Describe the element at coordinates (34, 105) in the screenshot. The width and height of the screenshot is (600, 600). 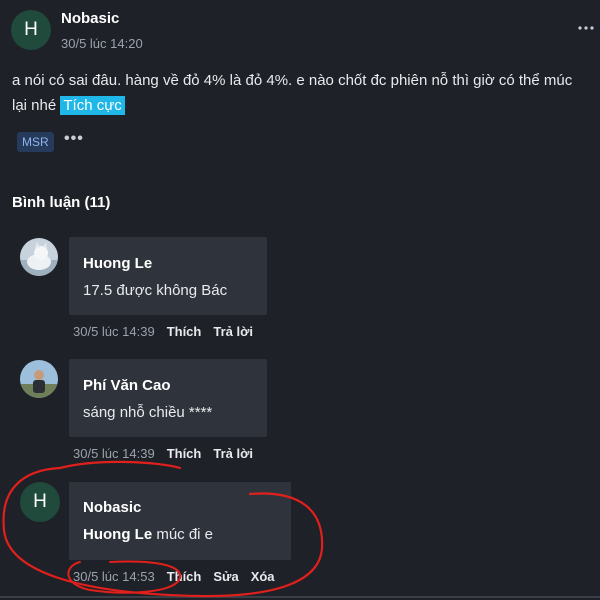
I see `post-text-prefix: lại nhé` at that location.